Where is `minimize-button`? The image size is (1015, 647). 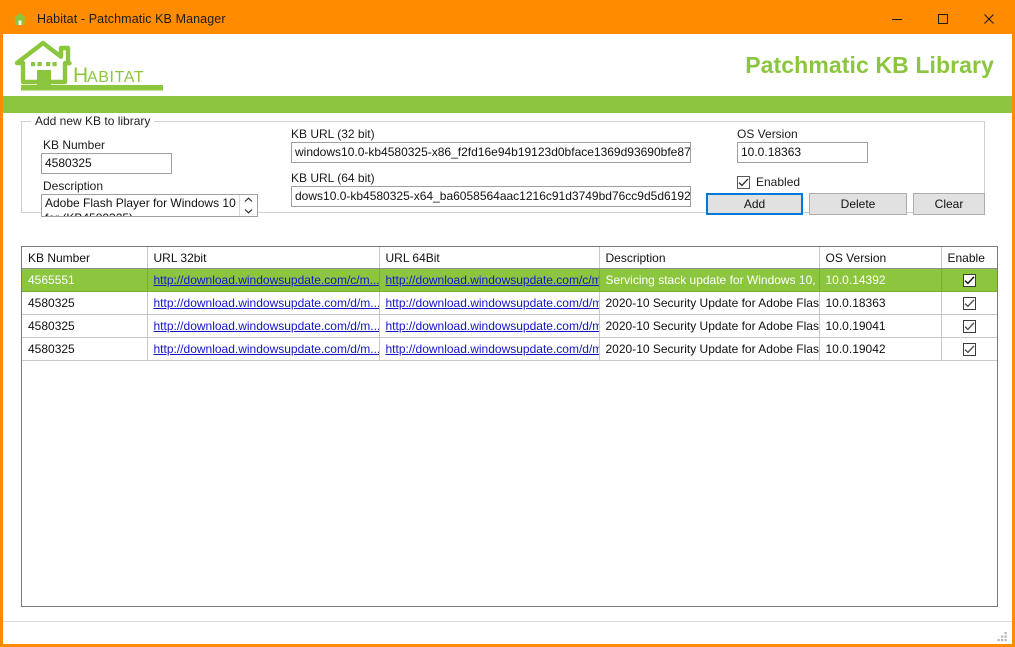 minimize-button is located at coordinates (897, 18).